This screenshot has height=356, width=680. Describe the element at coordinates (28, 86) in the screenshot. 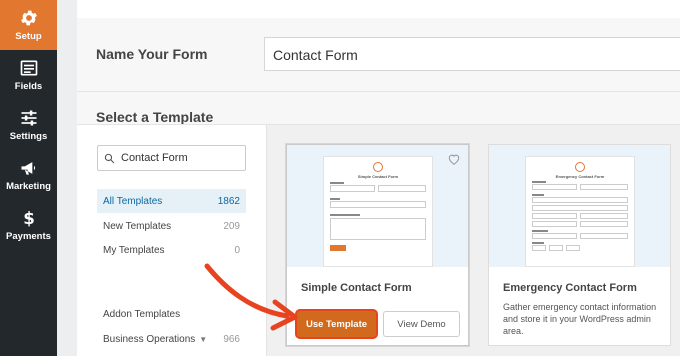

I see `sidebar-item-label: Fields` at that location.